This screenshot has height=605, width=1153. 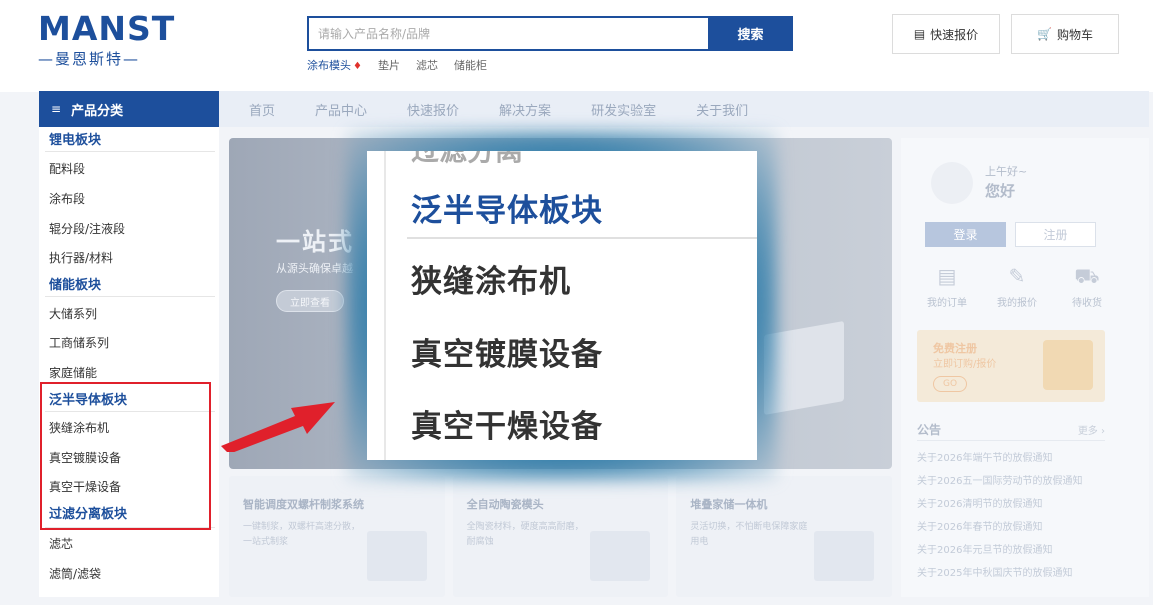 I want to click on banner-title: 一站式, so click(x=315, y=242).